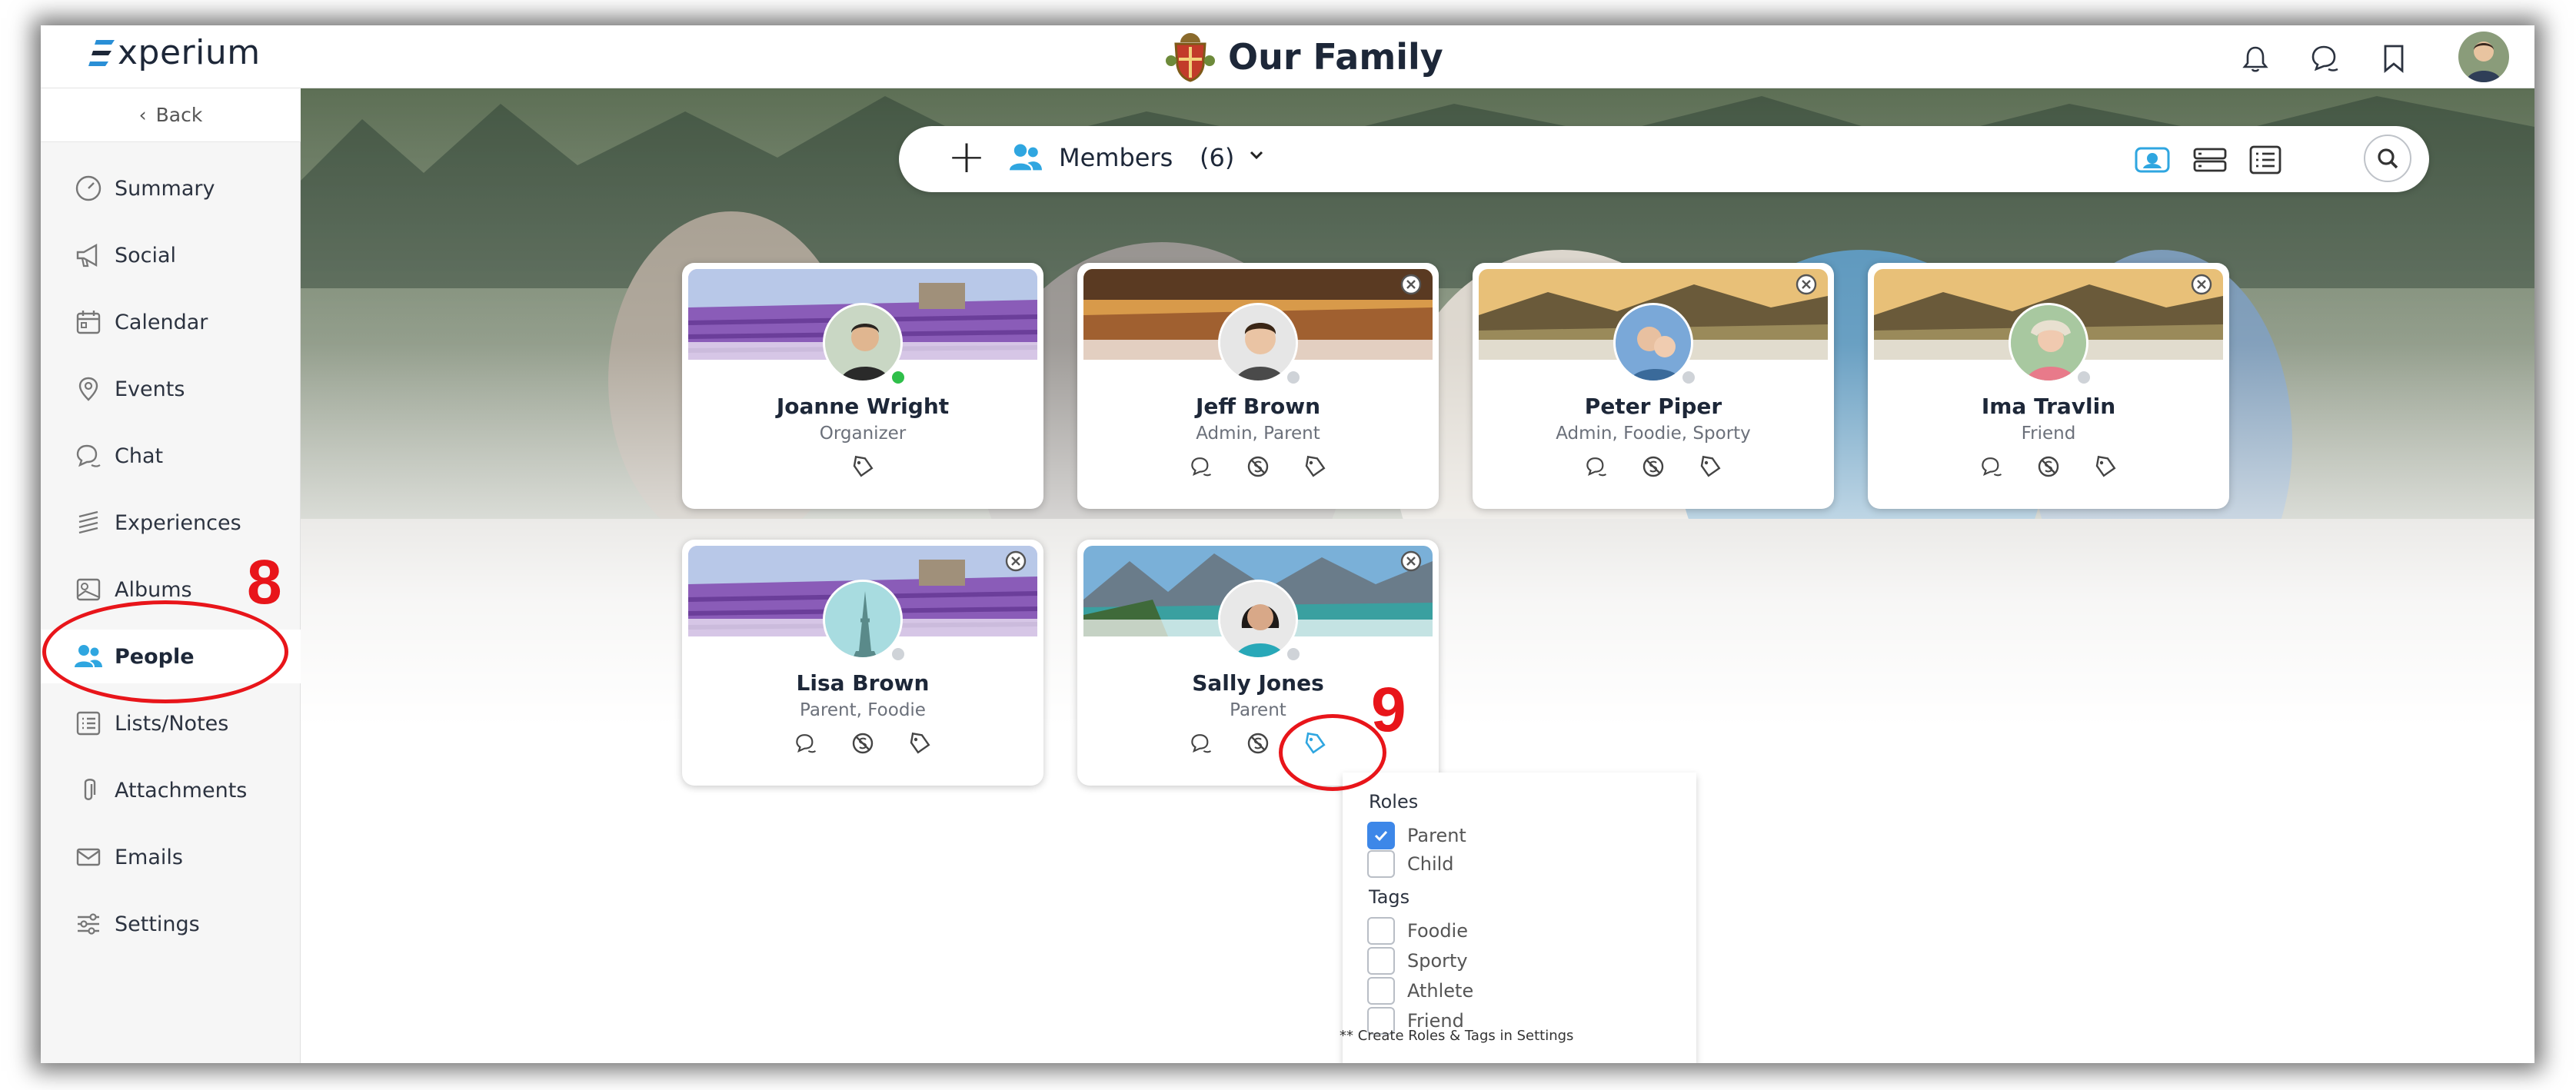 This screenshot has height=1090, width=2576. Describe the element at coordinates (863, 710) in the screenshot. I see `member-role: Parent, Foodie` at that location.